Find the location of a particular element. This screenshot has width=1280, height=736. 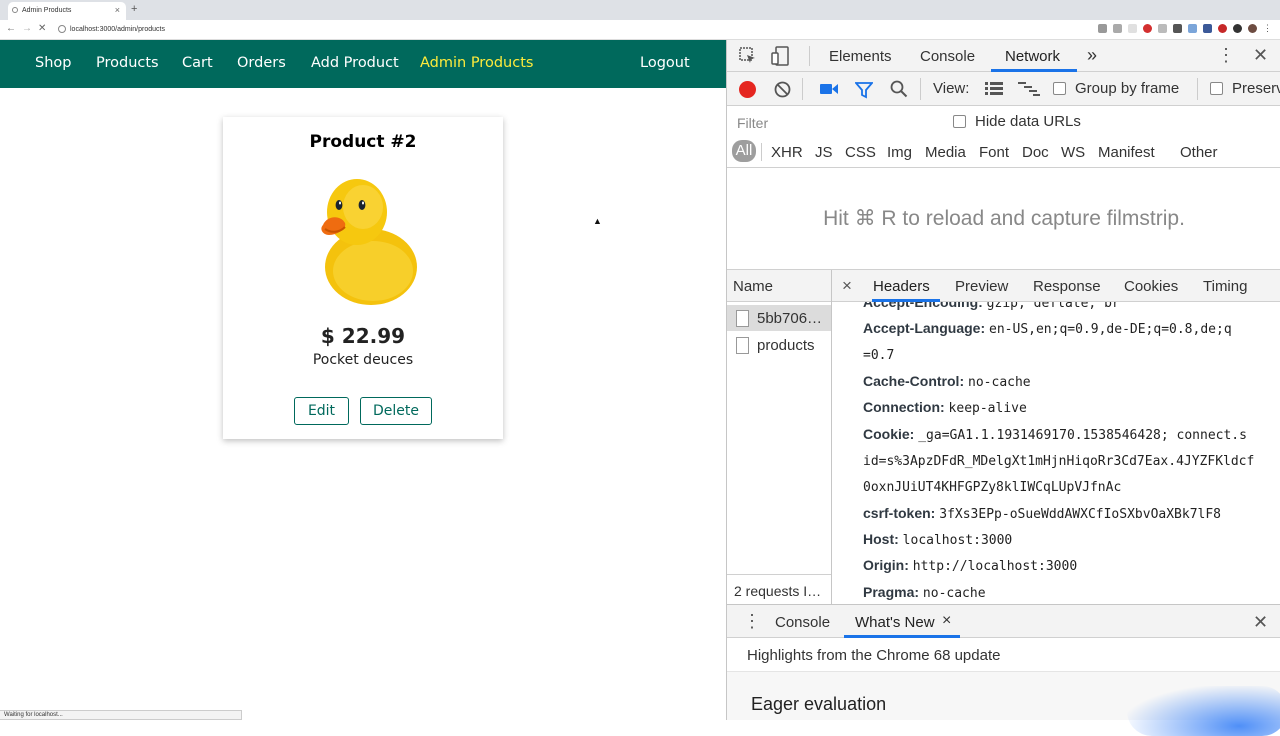

screenshot-video-icon is located at coordinates (829, 89).